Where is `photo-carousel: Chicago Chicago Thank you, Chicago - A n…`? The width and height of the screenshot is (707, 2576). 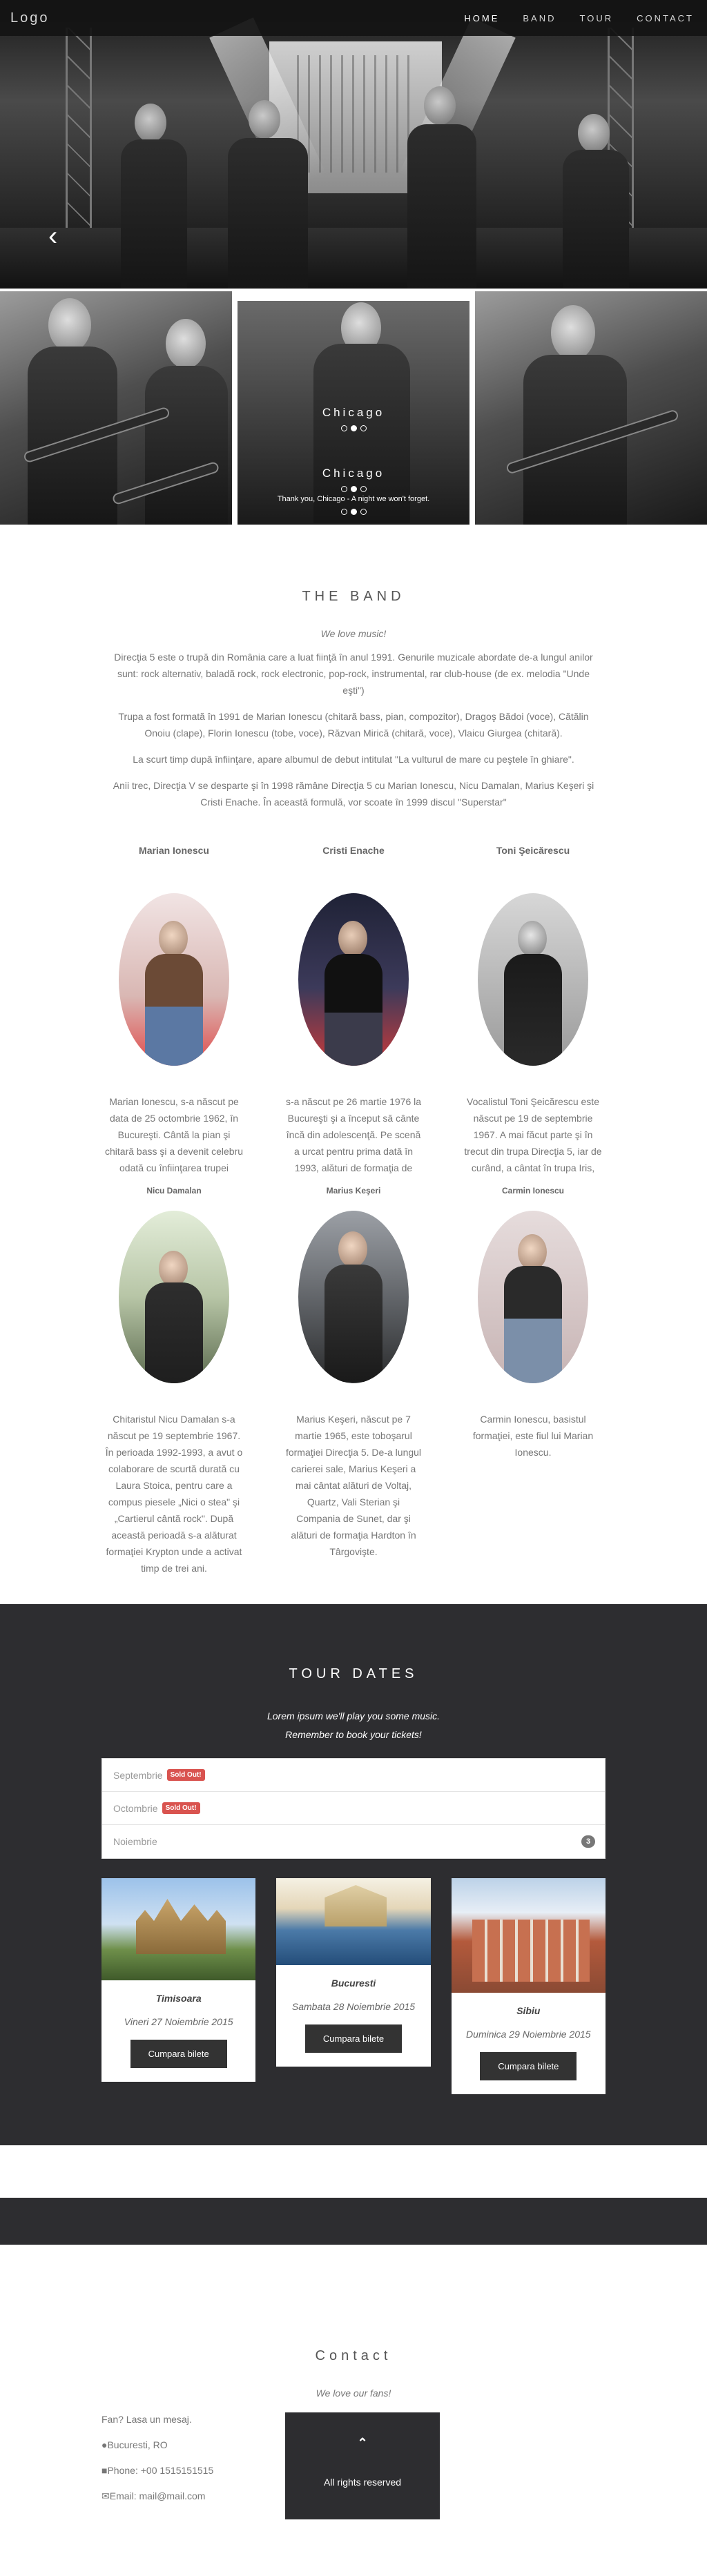
photo-carousel: Chicago Chicago Thank you, Chicago - A n… is located at coordinates (353, 408).